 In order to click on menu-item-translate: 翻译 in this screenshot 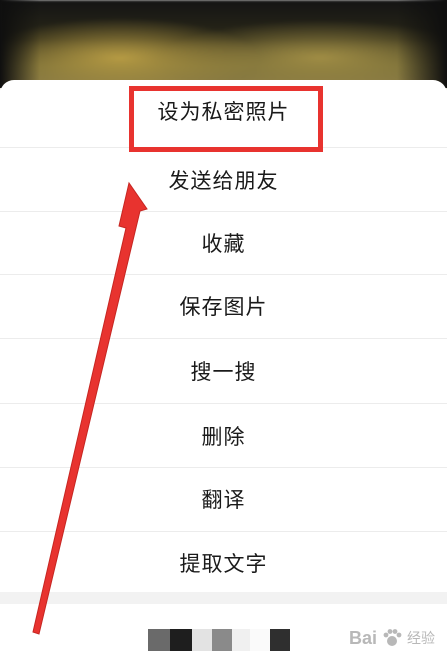, I will do `click(223, 499)`.